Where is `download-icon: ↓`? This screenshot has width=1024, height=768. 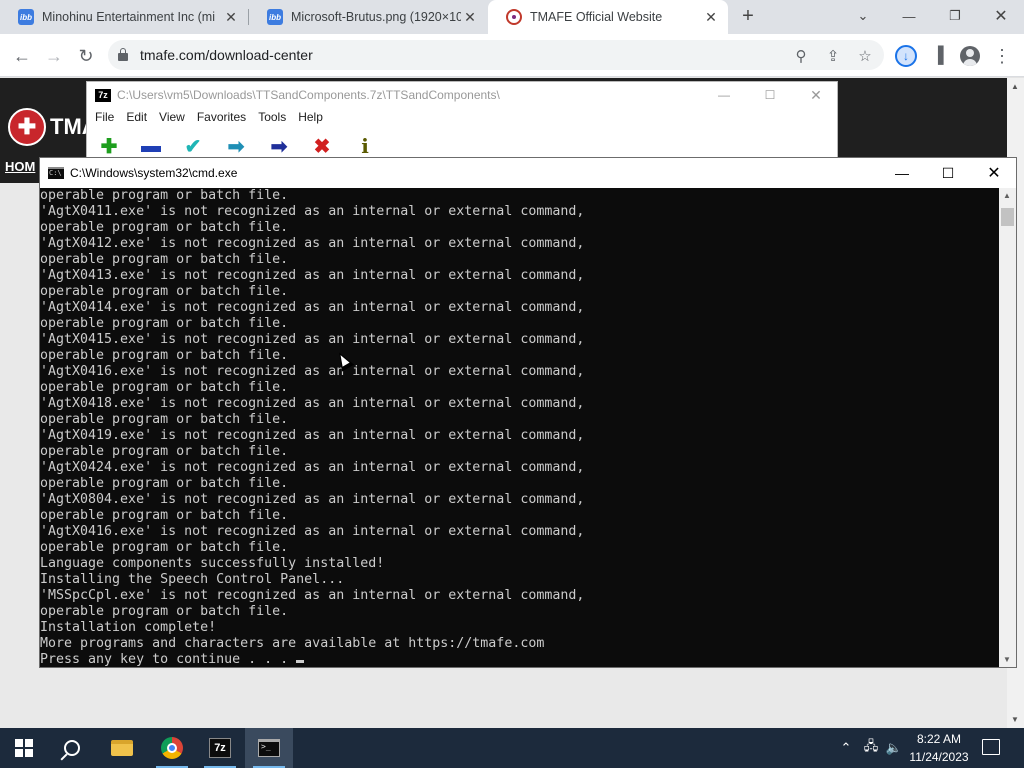 download-icon: ↓ is located at coordinates (906, 56).